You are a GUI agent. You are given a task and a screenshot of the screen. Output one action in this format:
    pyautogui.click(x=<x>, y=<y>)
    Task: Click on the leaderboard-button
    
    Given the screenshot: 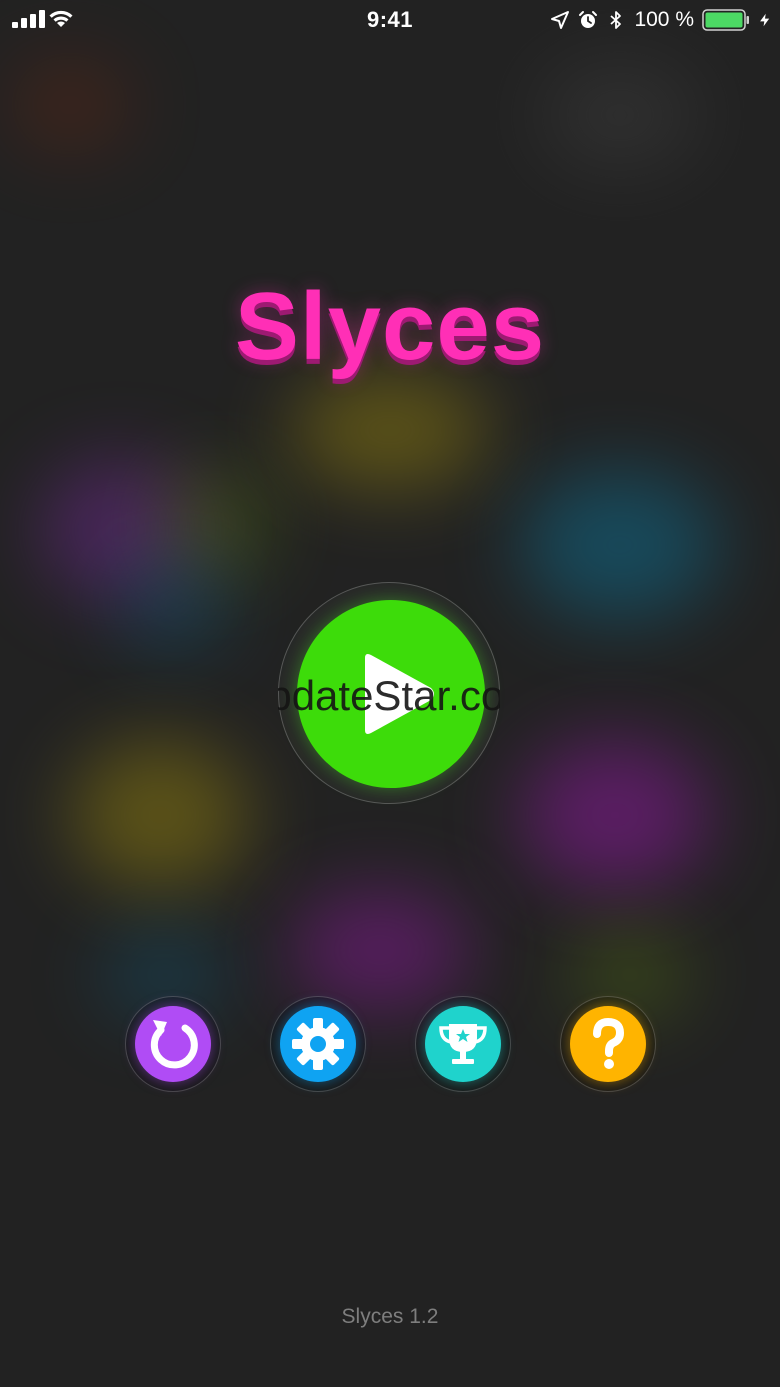 What is the action you would take?
    pyautogui.click(x=463, y=1044)
    